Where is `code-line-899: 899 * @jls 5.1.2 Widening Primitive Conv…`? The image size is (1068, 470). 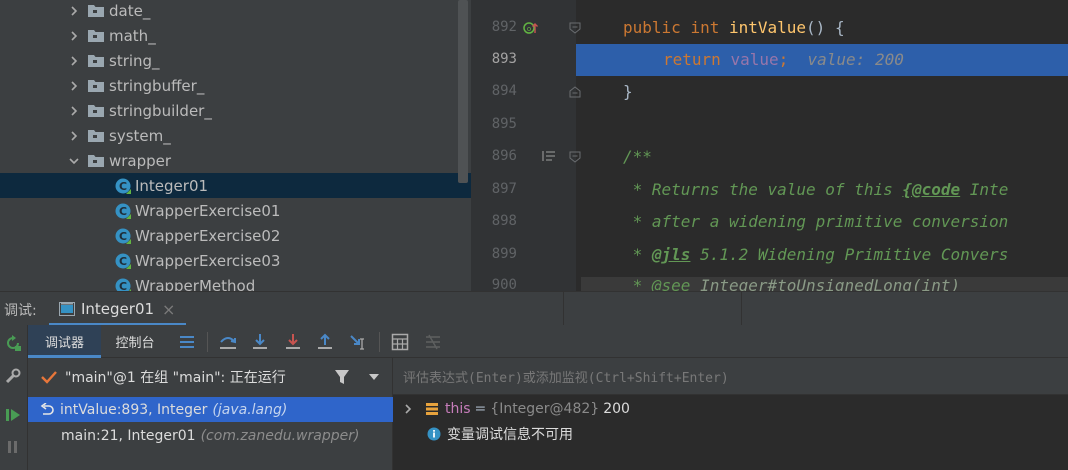
code-line-899: 899 * @jls 5.1.2 Widening Primitive Conv… is located at coordinates (769, 255).